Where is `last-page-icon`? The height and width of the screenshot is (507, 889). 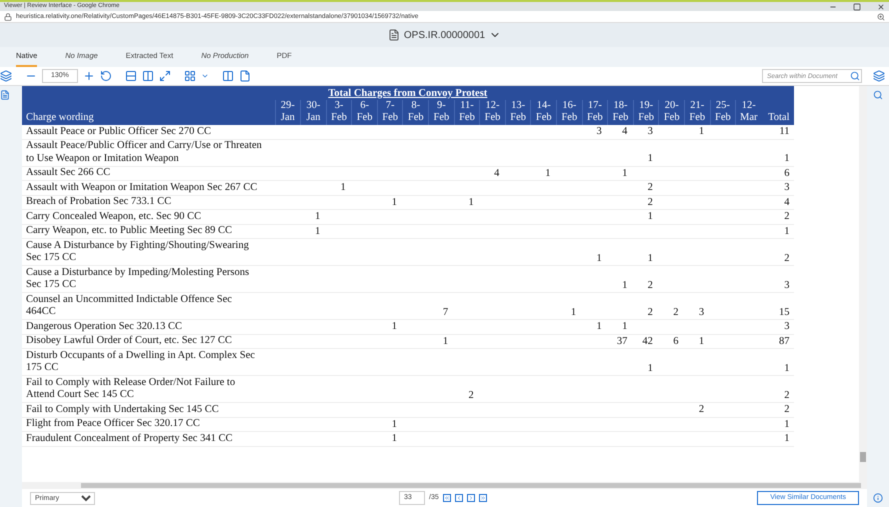
last-page-icon is located at coordinates (482, 498).